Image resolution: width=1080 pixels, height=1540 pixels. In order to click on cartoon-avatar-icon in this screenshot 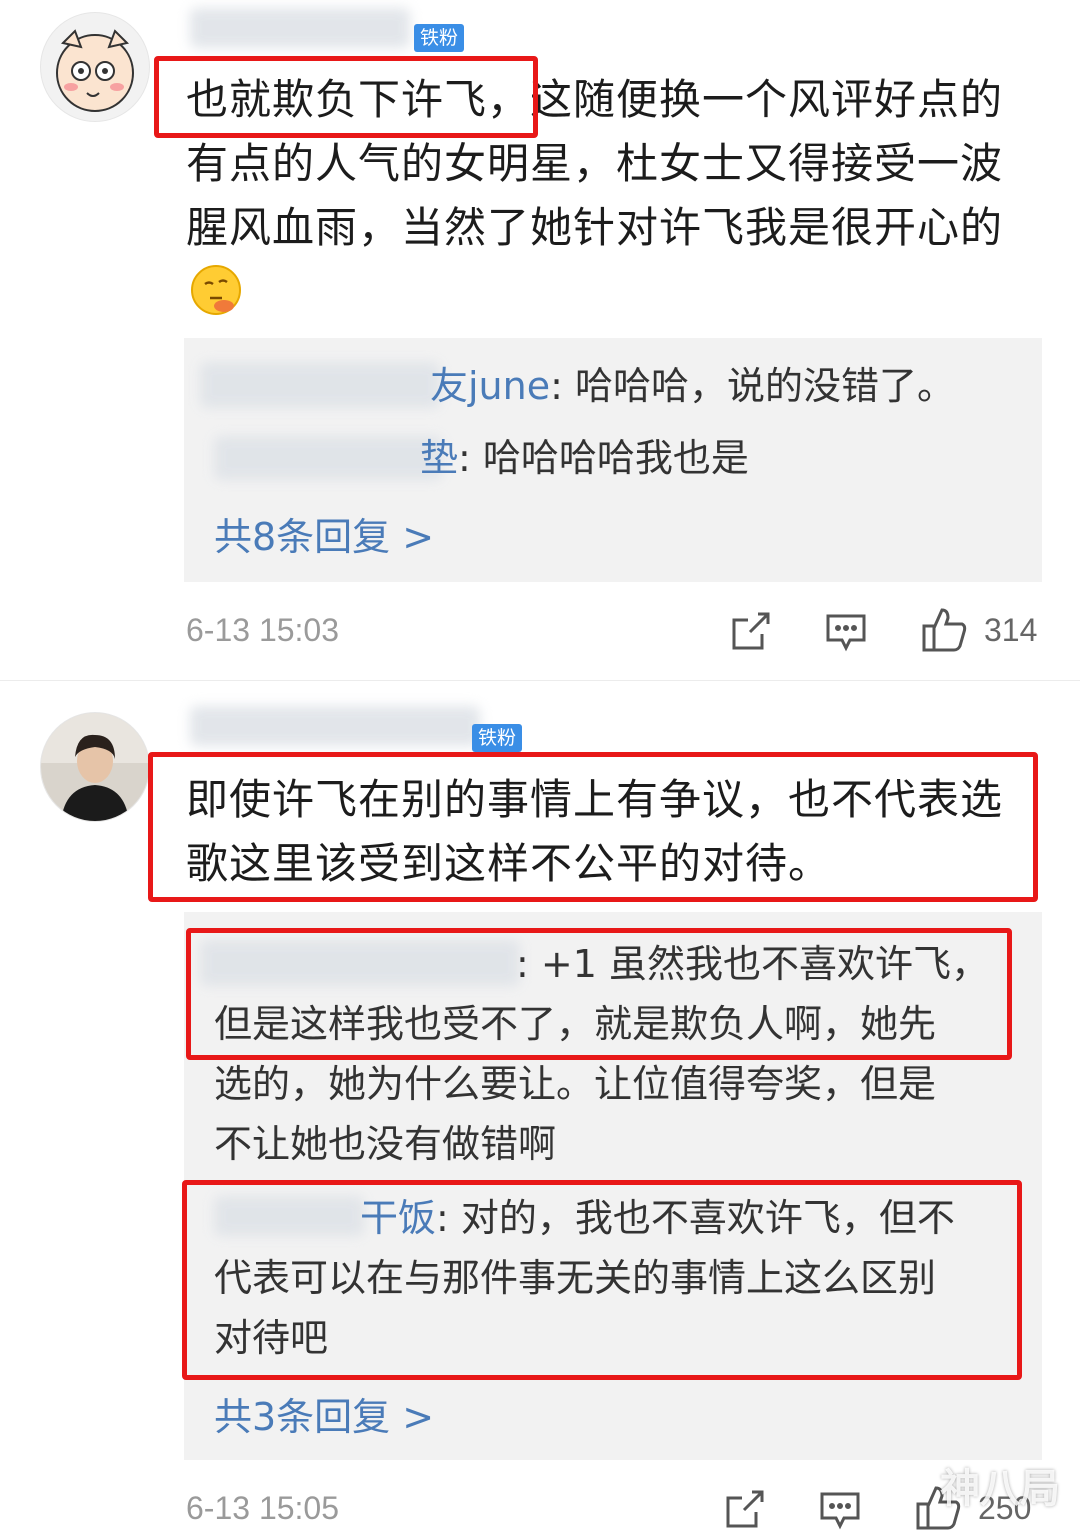, I will do `click(95, 70)`.